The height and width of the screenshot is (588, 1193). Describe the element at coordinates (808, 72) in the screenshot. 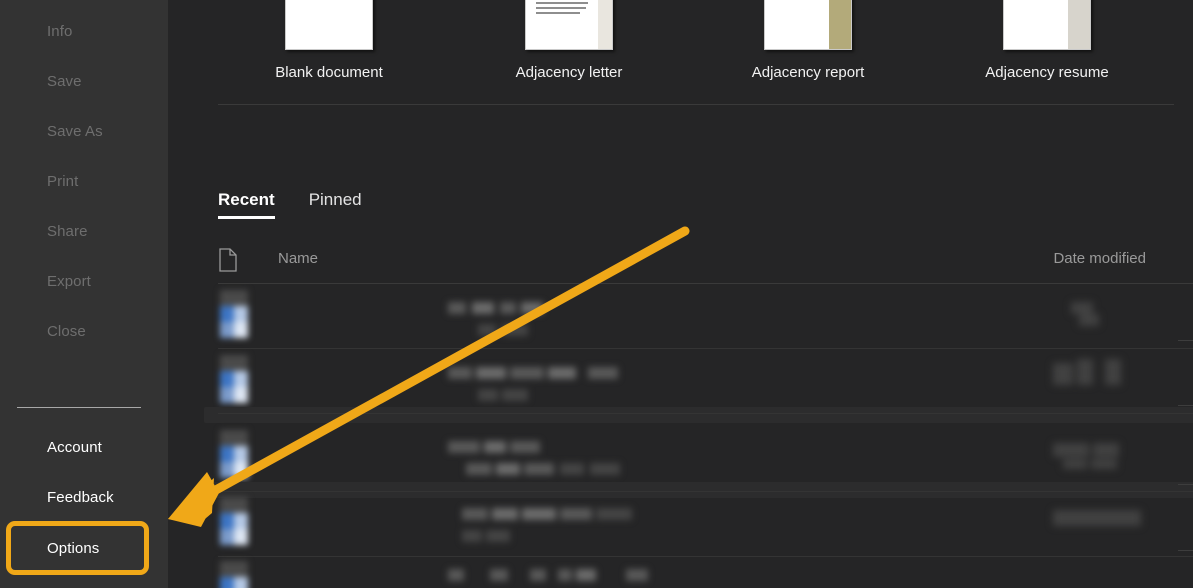

I see `template-label: Adjacency report` at that location.